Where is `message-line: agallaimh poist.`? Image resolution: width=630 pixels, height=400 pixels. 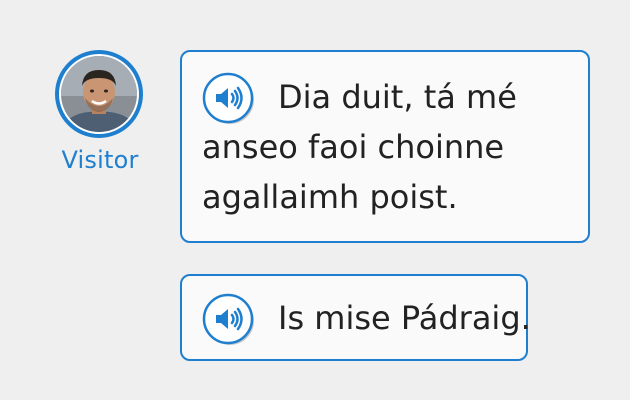
message-line: agallaimh poist. is located at coordinates (330, 197).